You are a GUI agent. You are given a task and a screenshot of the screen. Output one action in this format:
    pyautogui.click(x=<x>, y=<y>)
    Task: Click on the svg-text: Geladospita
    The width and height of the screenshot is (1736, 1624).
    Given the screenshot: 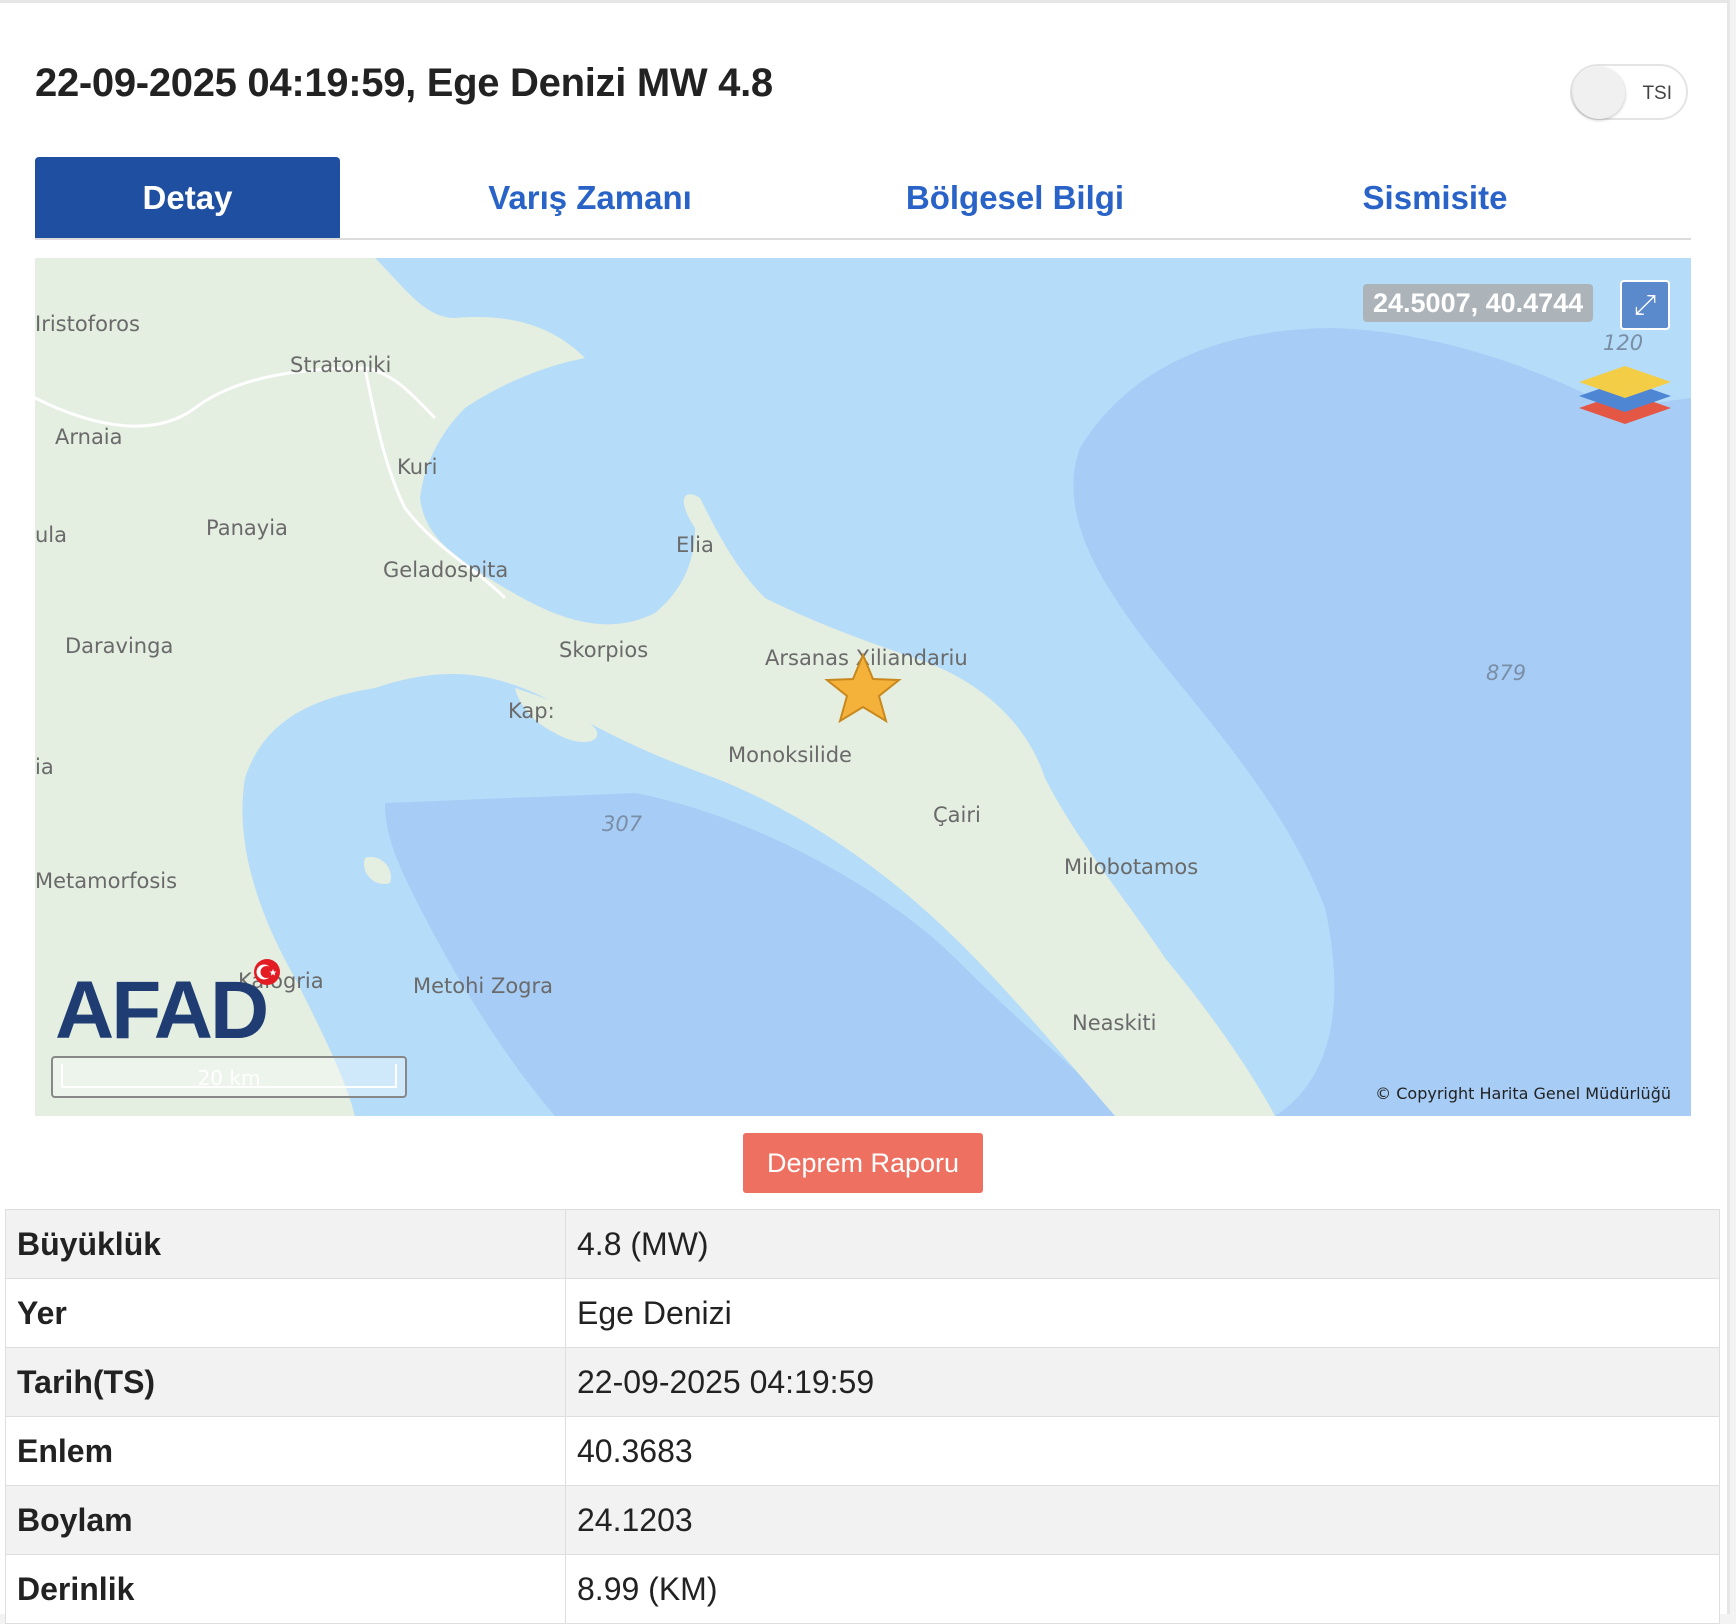 What is the action you would take?
    pyautogui.click(x=445, y=570)
    